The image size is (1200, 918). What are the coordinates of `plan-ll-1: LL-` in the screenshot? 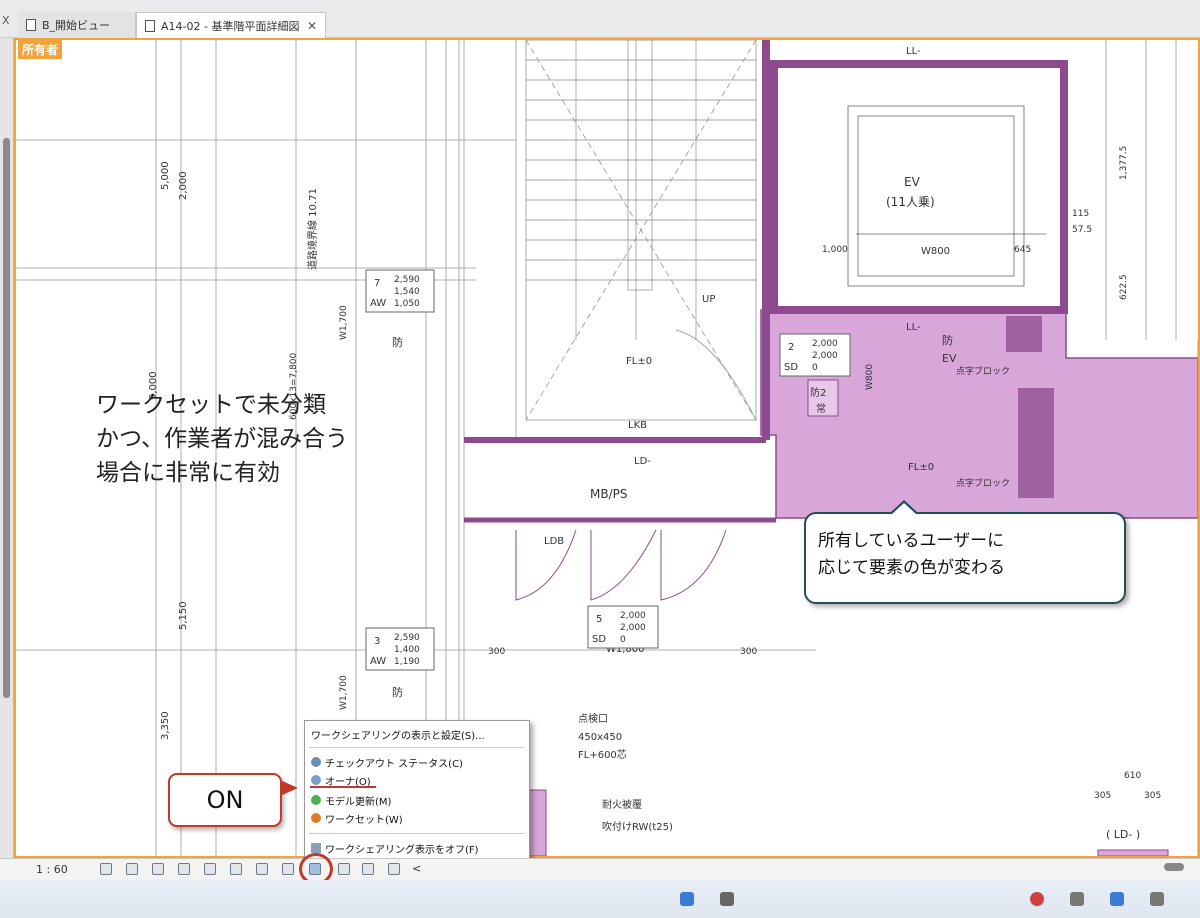 It's located at (913, 51).